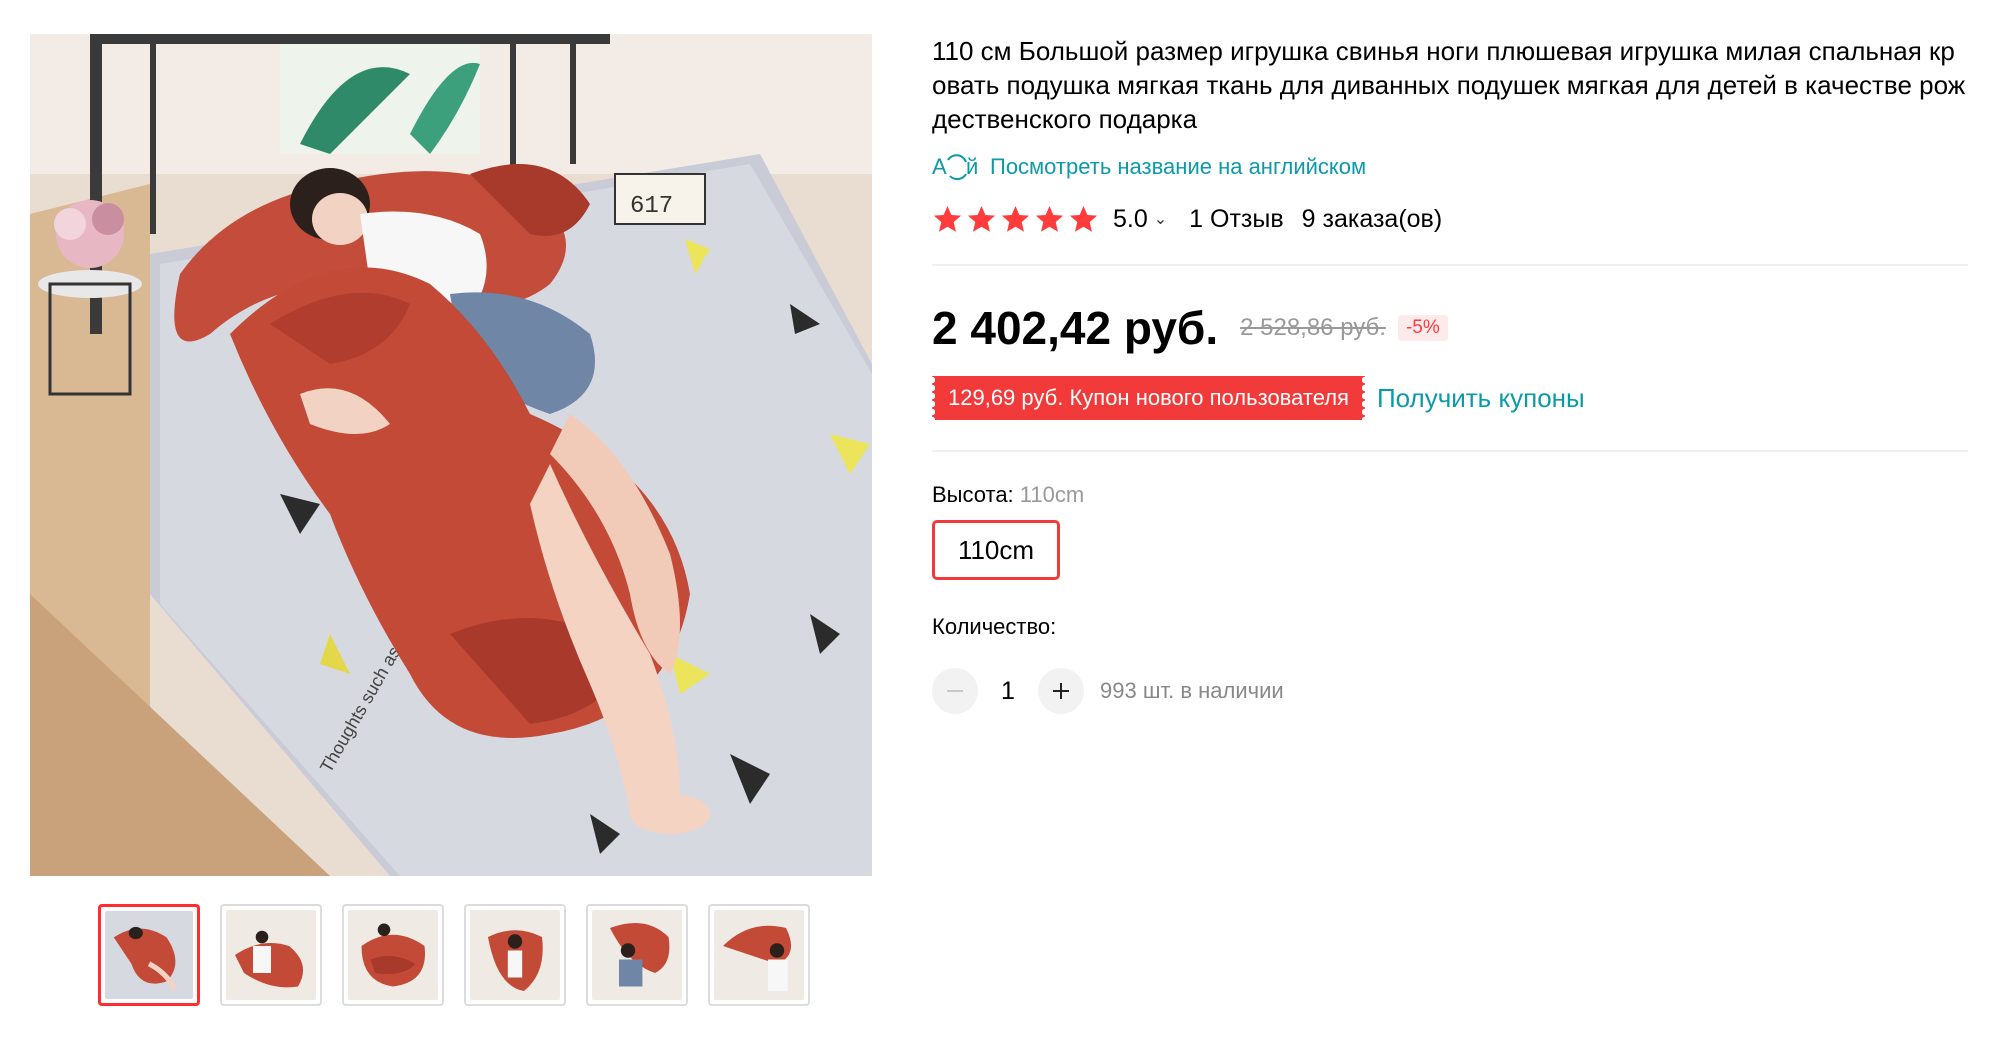 This screenshot has width=2000, height=1059. What do you see at coordinates (1008, 691) in the screenshot?
I see `quantity-value: 1` at bounding box center [1008, 691].